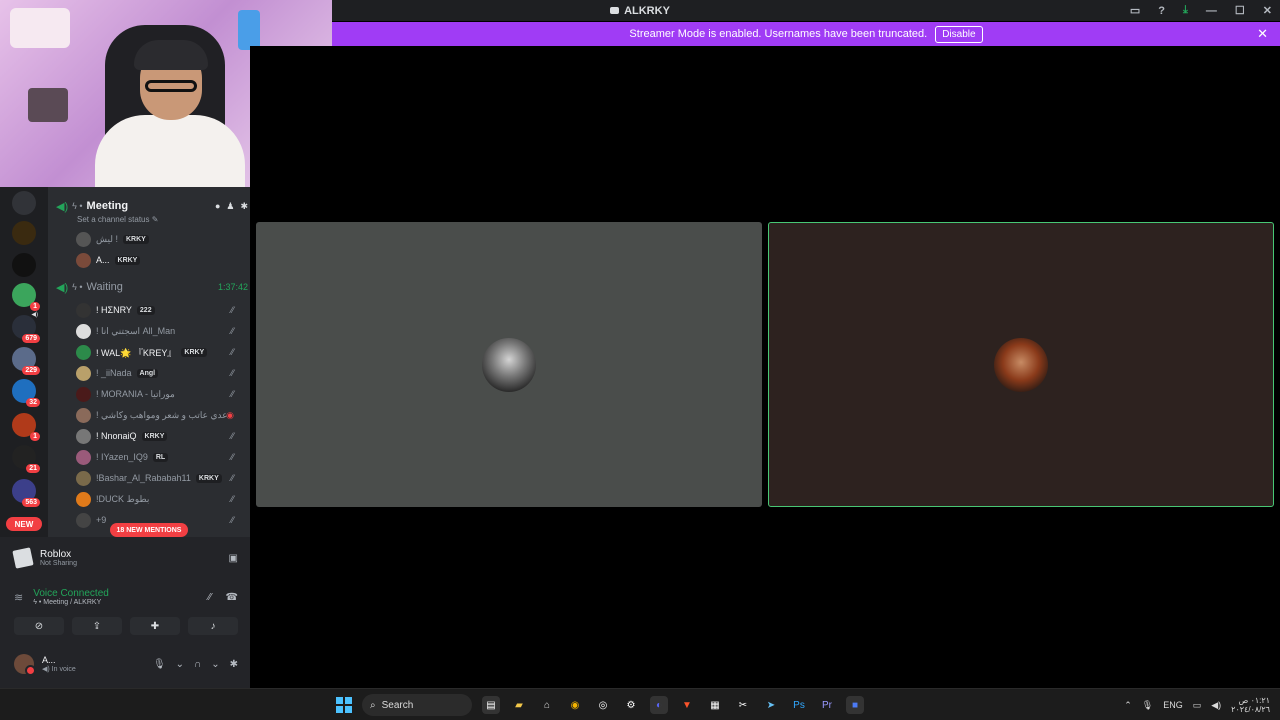 This screenshot has height=720, width=1280. I want to click on system-tray: ⌃ 🎙 ENG ▭ ◀) ٠١:٢١ ص ٢٠٢٤/٠٨/٢٦, so click(1197, 705).